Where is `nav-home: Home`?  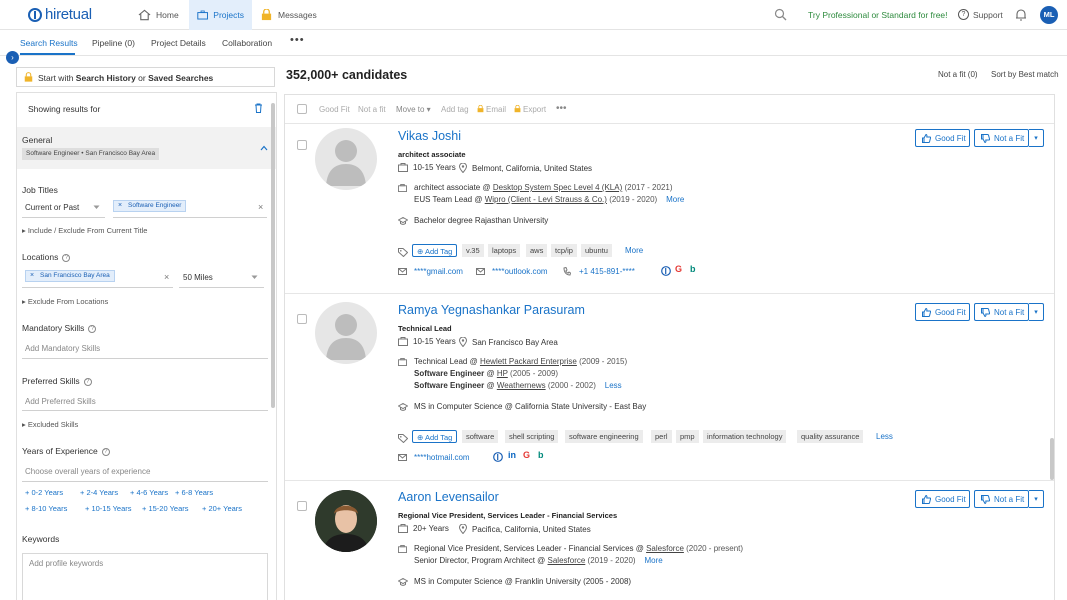
nav-home: Home is located at coordinates (158, 15).